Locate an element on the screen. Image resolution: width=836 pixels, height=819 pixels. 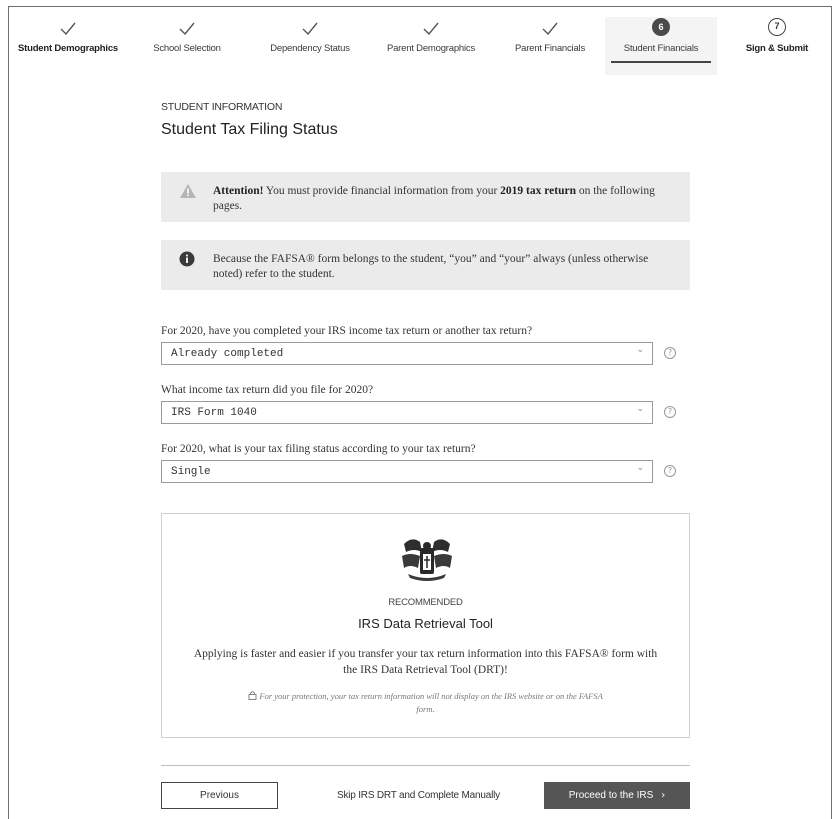
step-label: School Selection is located at coordinates (187, 48).